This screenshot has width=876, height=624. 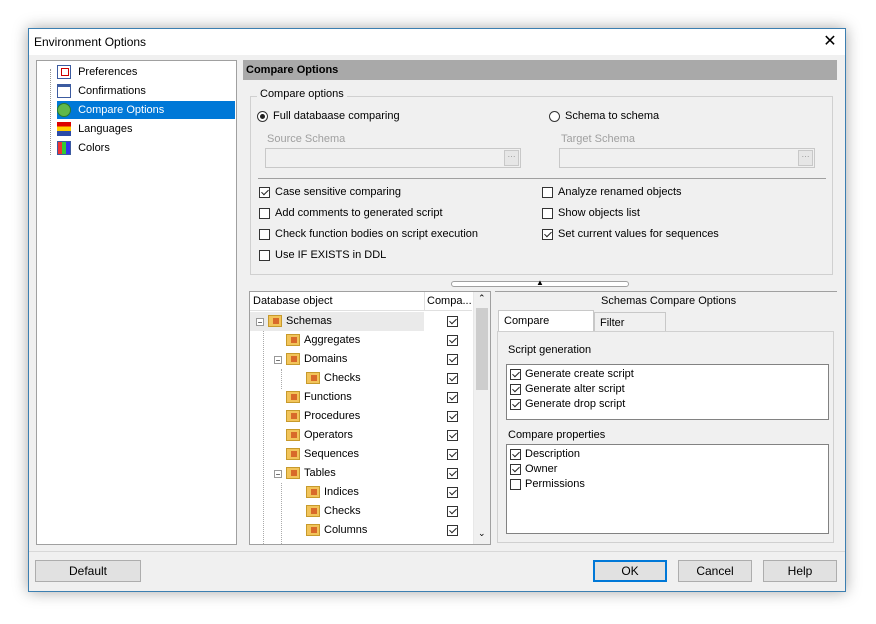 What do you see at coordinates (546, 328) in the screenshot?
I see `tab-compare-options: Compare Options` at bounding box center [546, 328].